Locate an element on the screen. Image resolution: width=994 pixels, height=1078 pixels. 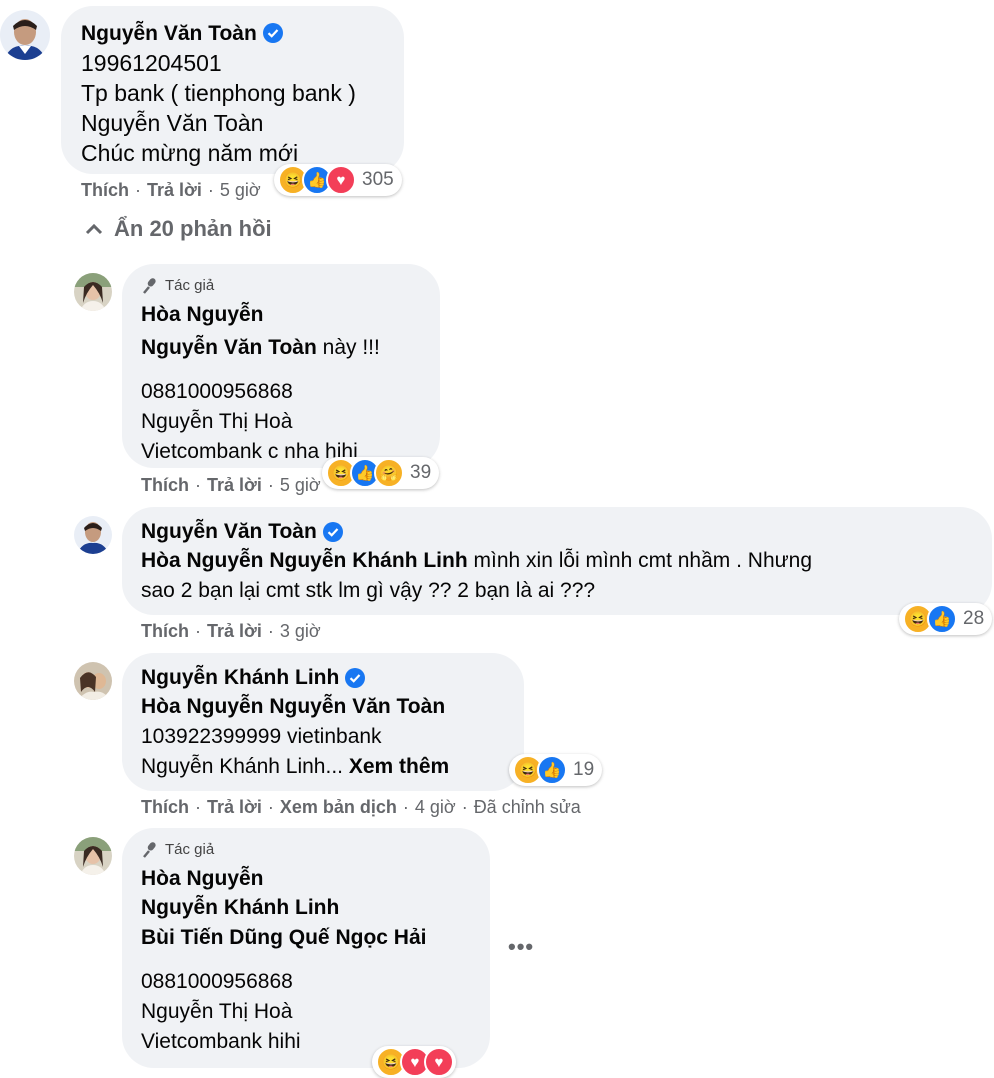
comment-text: mình xin lỗi mình cmt nhầm . Nhưng is located at coordinates (643, 560).